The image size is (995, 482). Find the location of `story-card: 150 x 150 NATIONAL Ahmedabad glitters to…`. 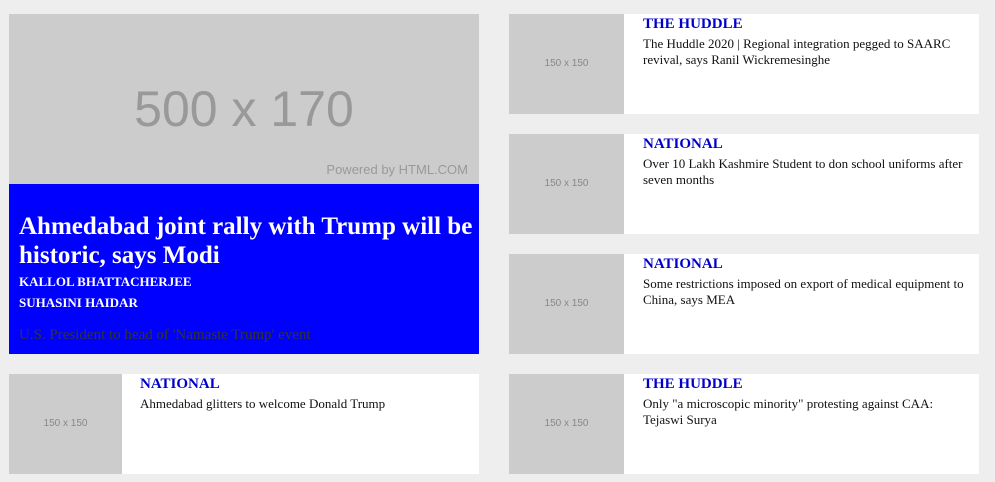

story-card: 150 x 150 NATIONAL Ahmedabad glitters to… is located at coordinates (244, 424).